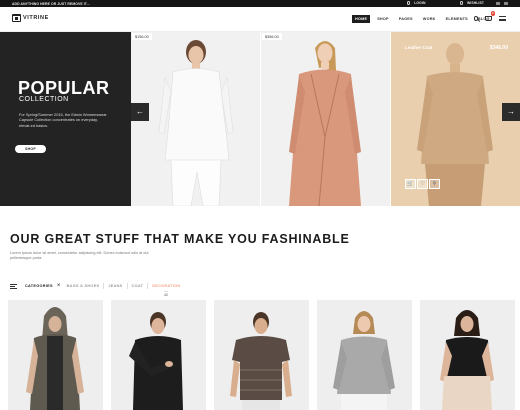 This screenshot has width=520, height=410. I want to click on logo-icon, so click(16, 18).